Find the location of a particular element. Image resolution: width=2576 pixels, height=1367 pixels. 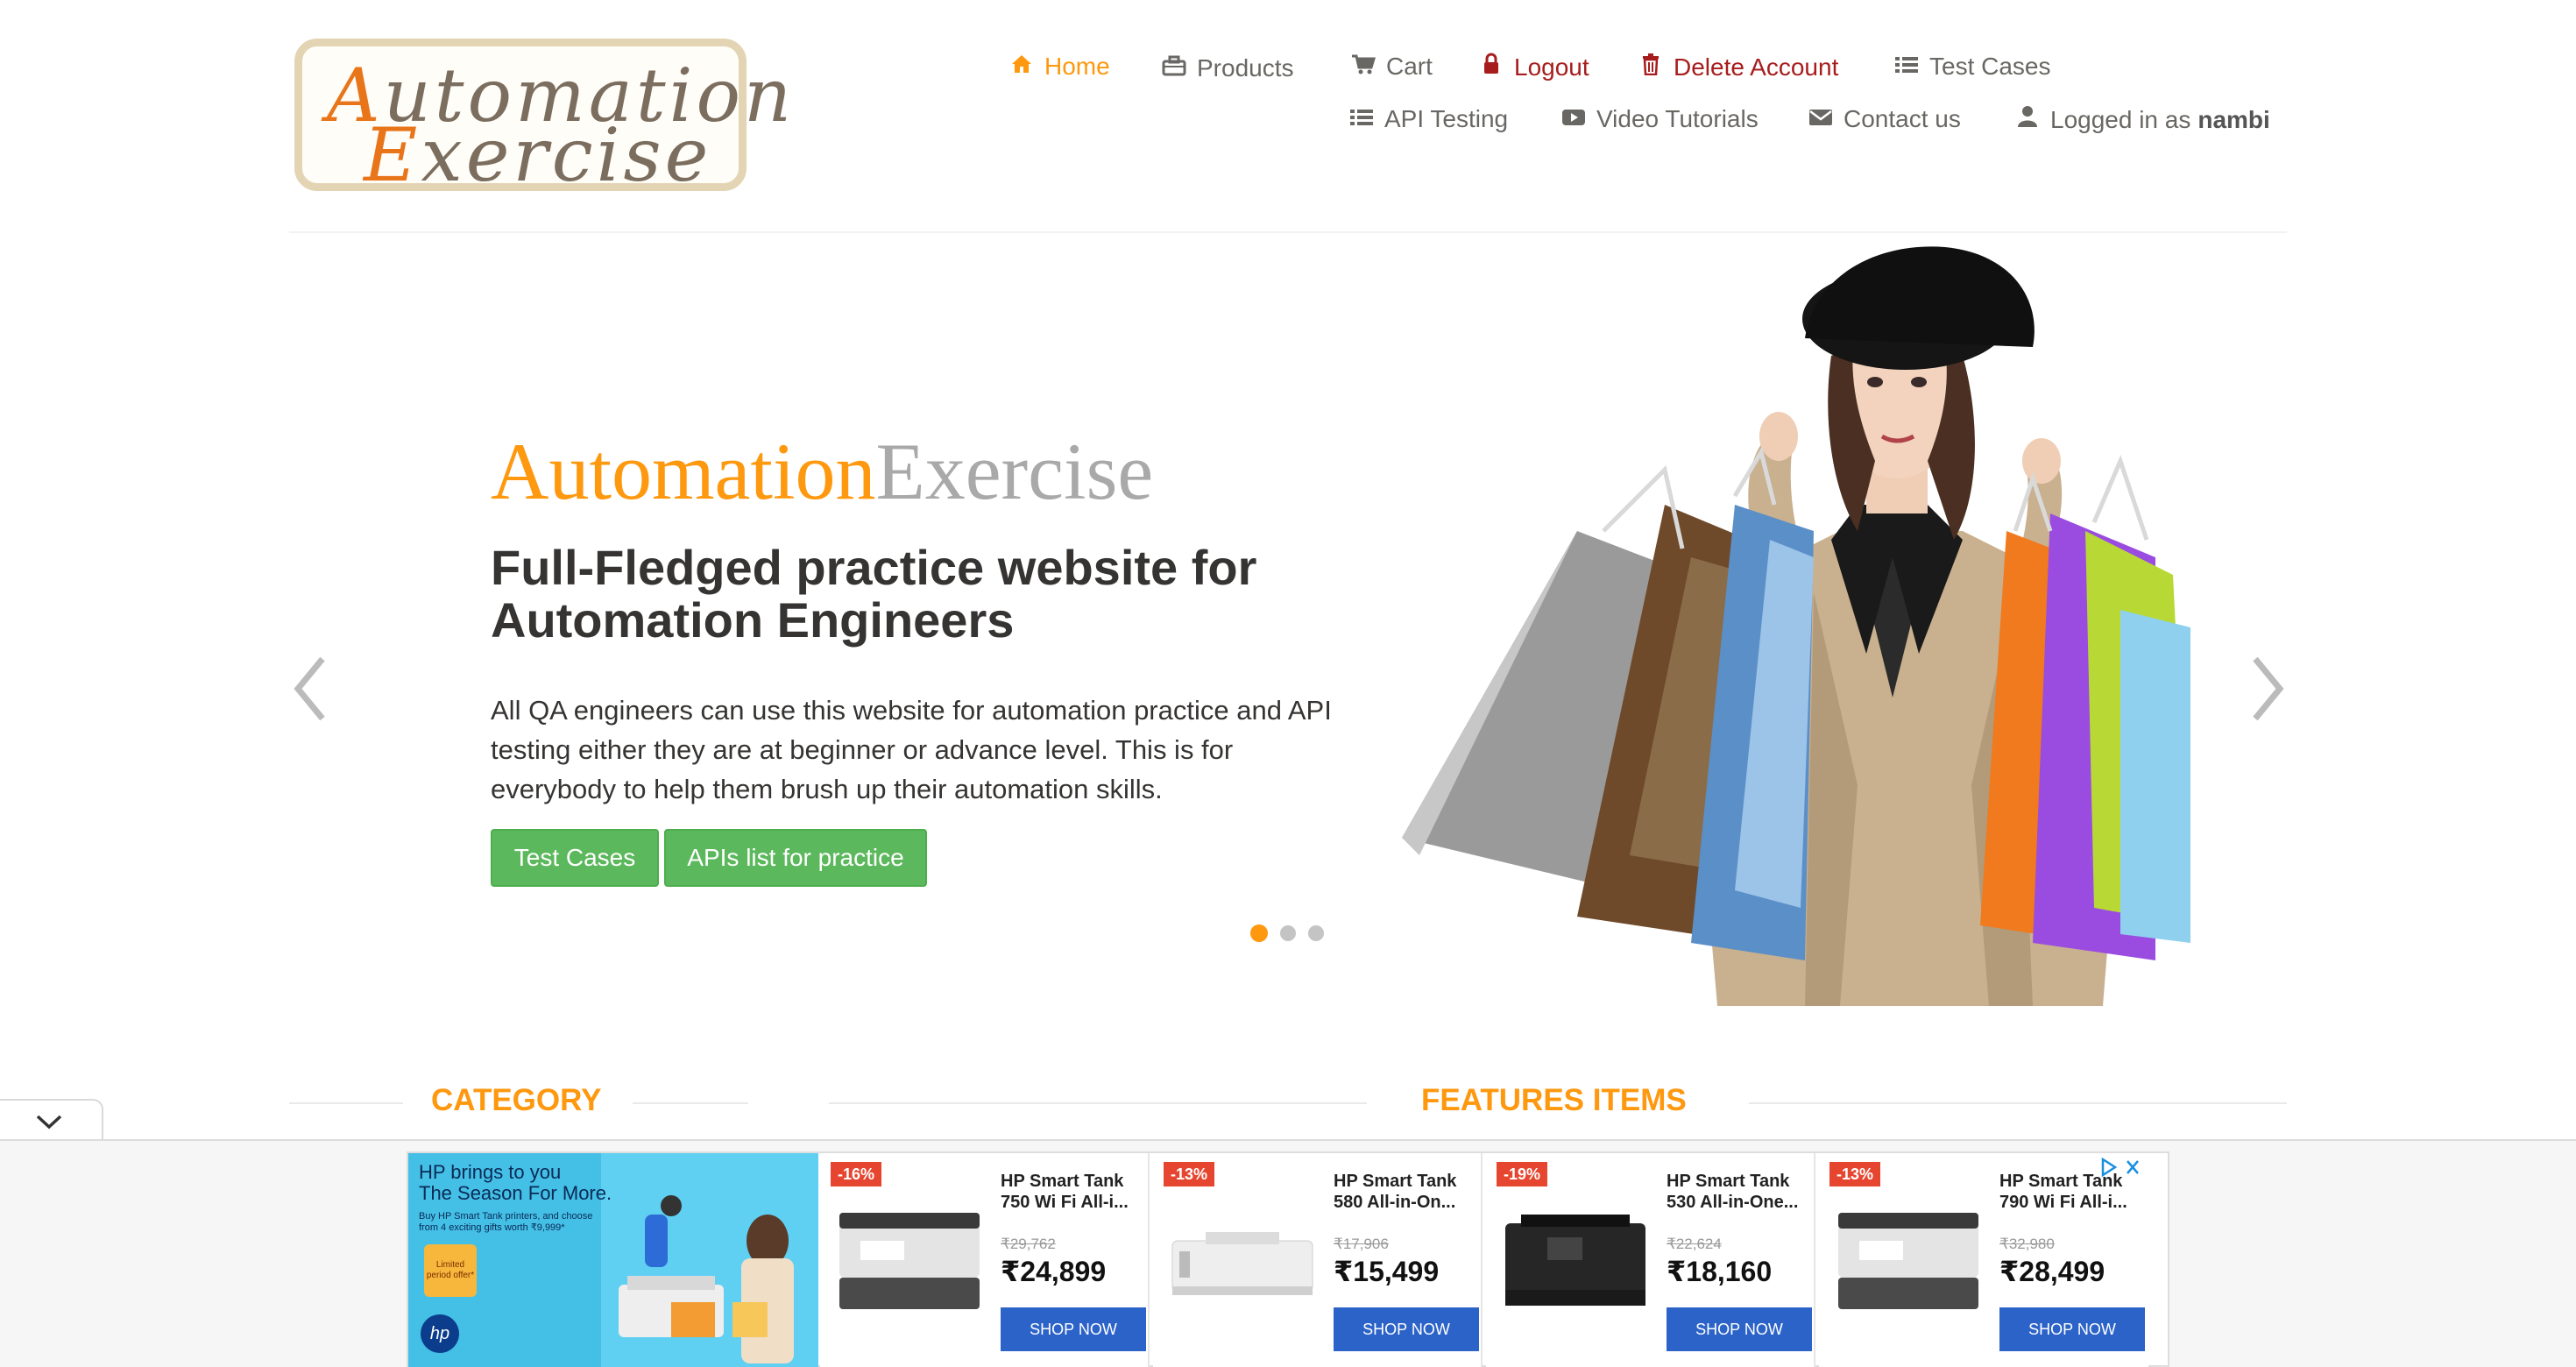

briefcase-icon is located at coordinates (1174, 68).